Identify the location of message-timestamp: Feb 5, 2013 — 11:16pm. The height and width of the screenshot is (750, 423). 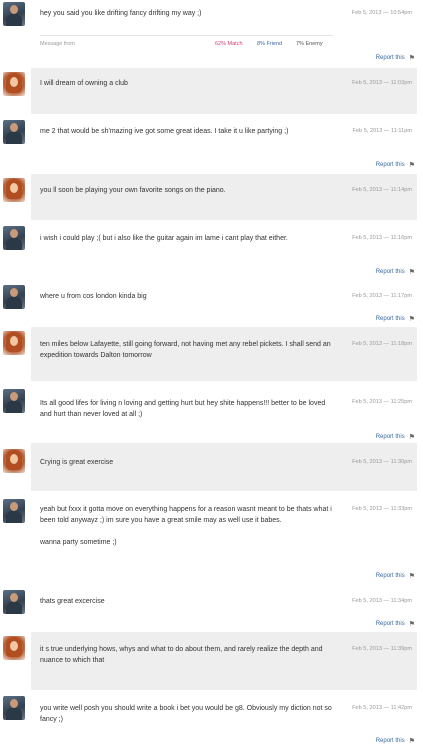
(382, 238).